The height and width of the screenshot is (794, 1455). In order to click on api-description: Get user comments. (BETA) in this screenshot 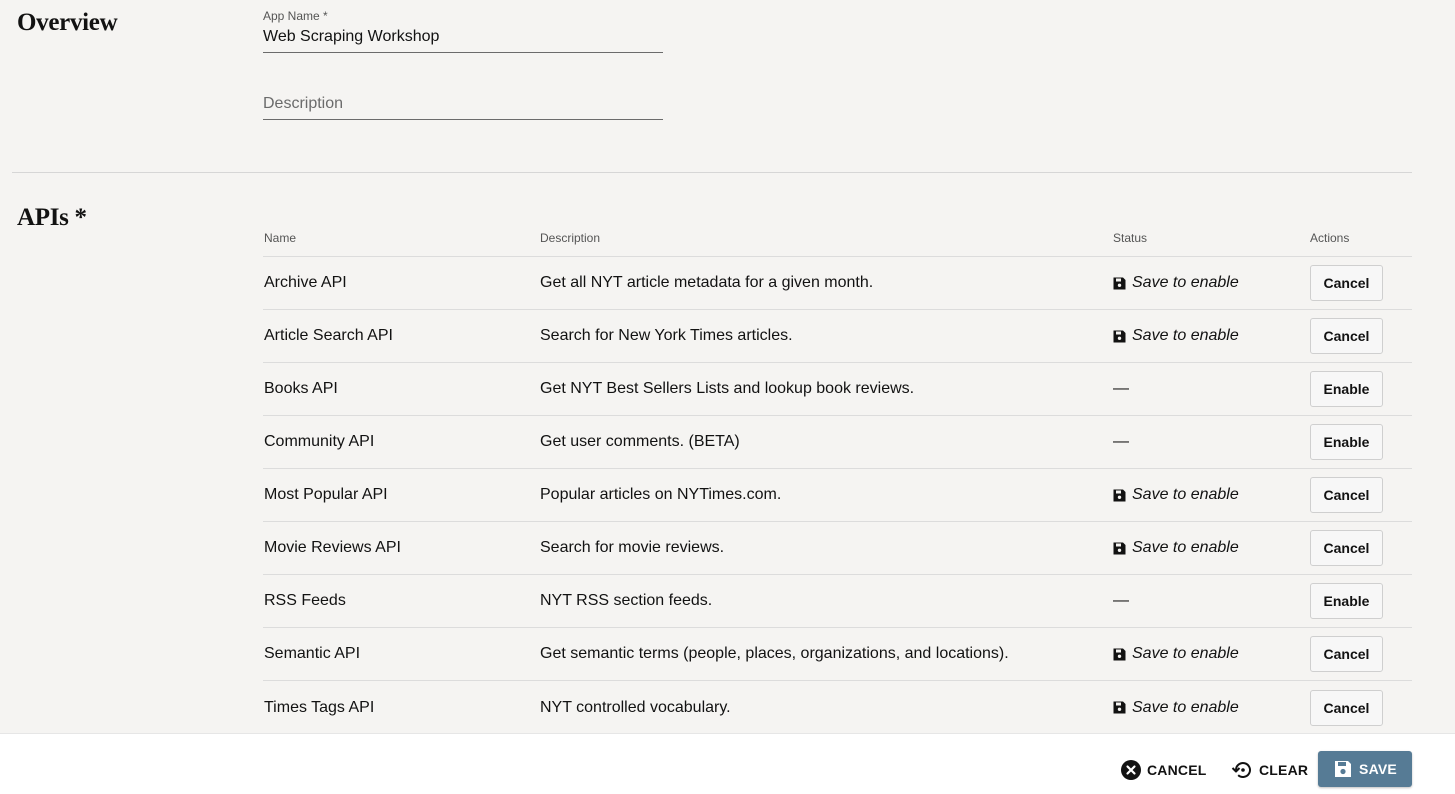, I will do `click(640, 441)`.